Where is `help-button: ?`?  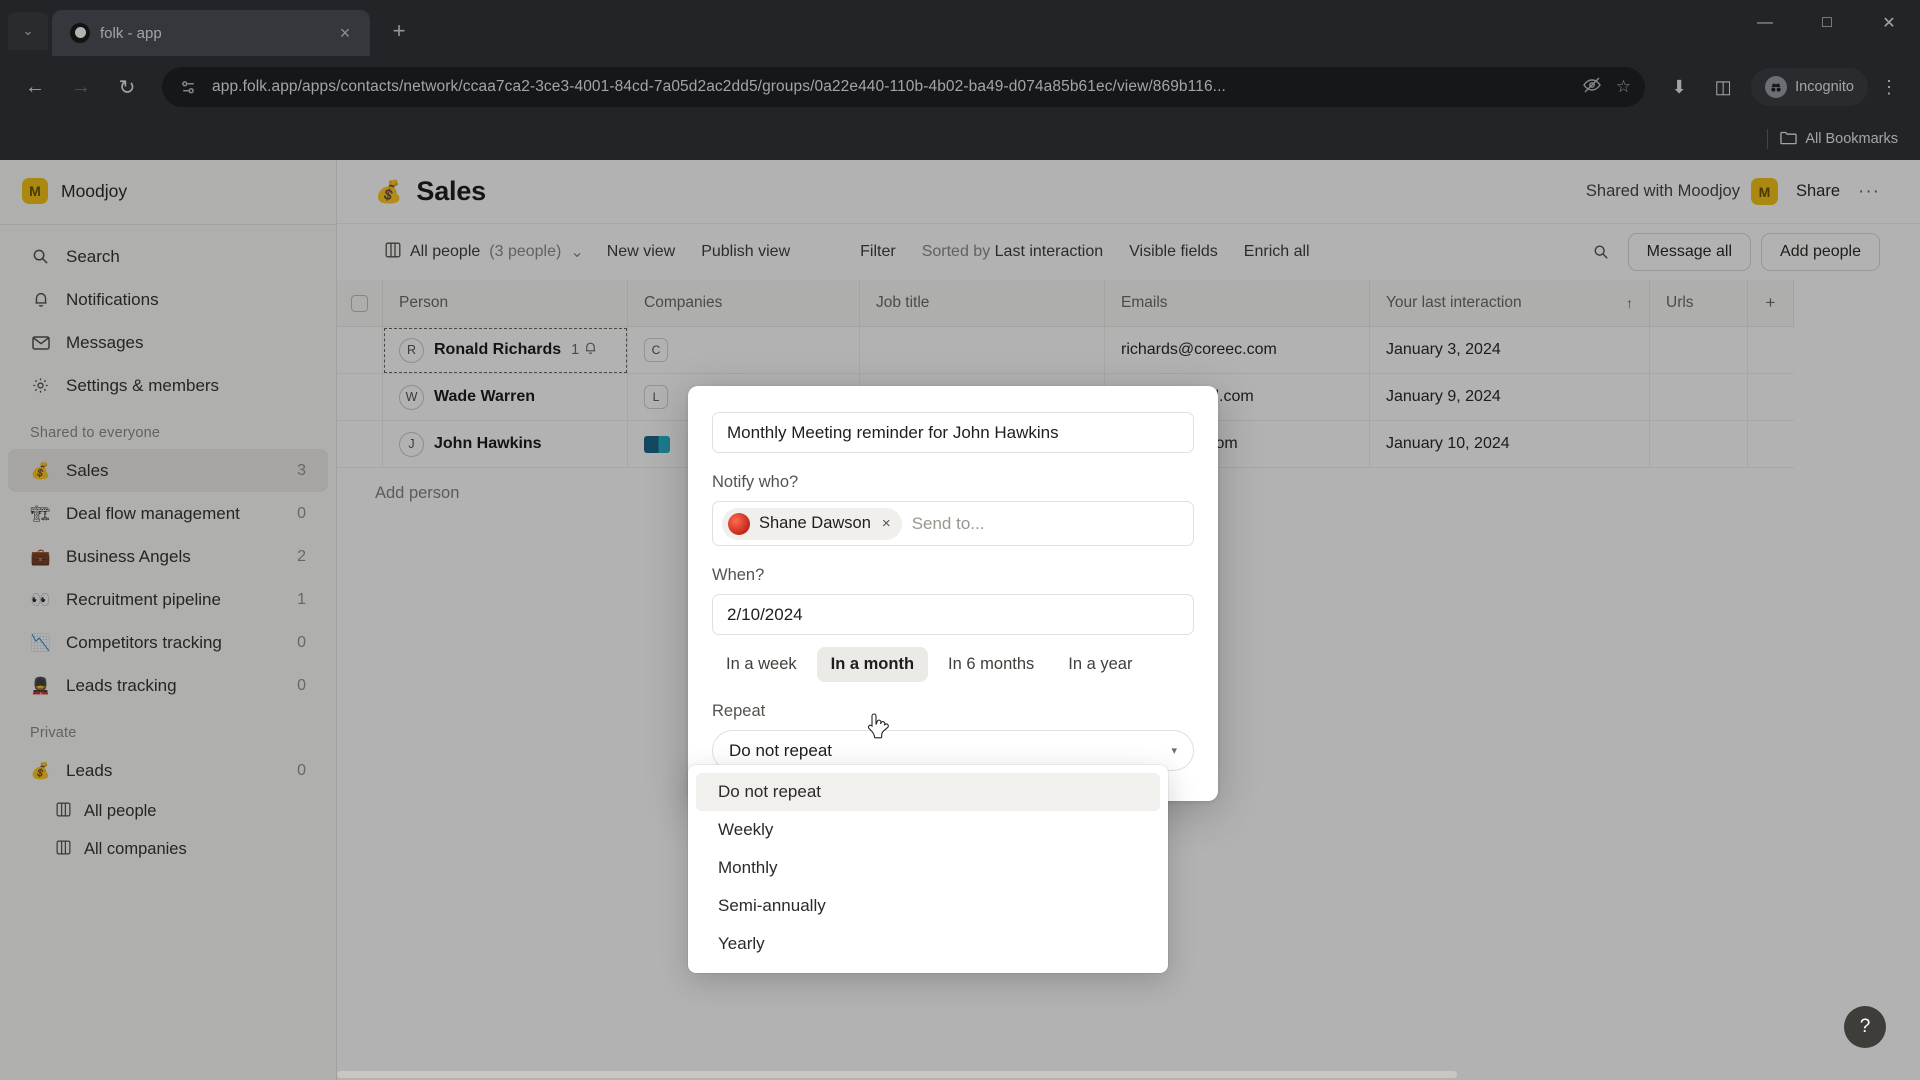 help-button: ? is located at coordinates (1865, 1027).